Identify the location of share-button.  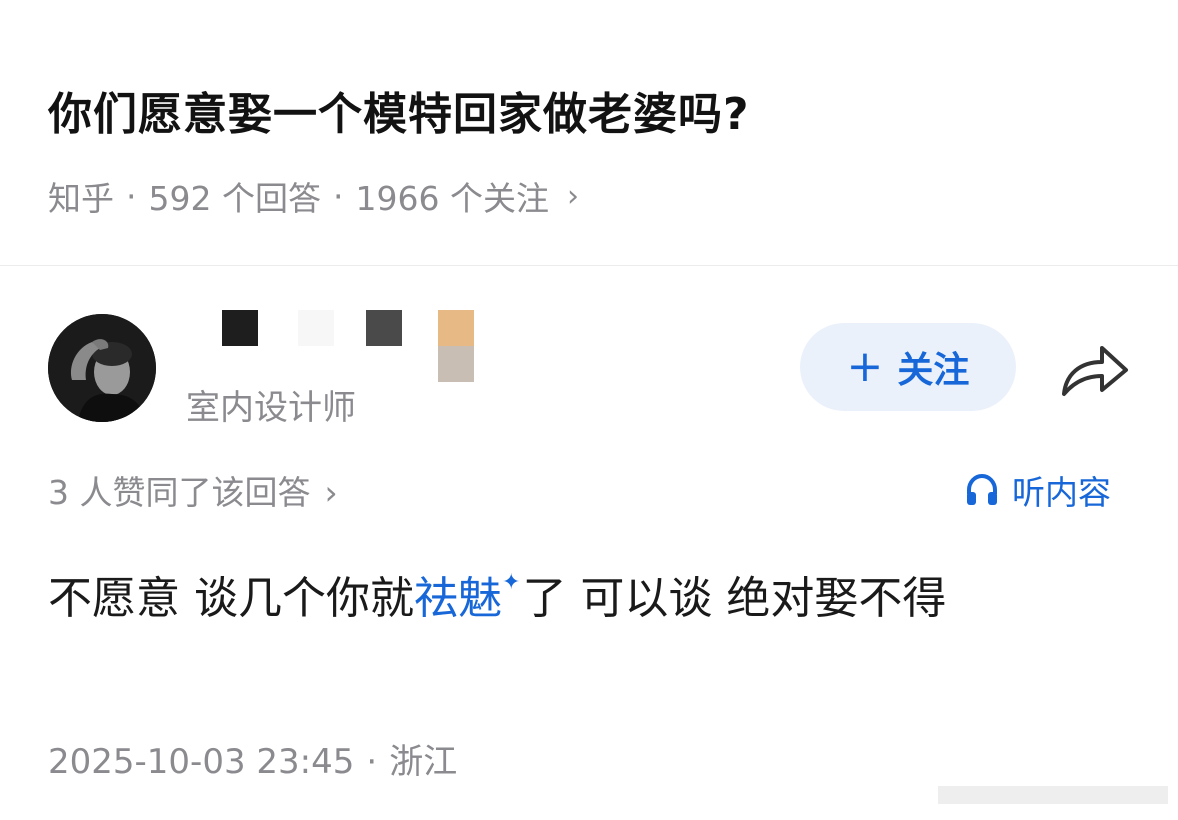
(1095, 369).